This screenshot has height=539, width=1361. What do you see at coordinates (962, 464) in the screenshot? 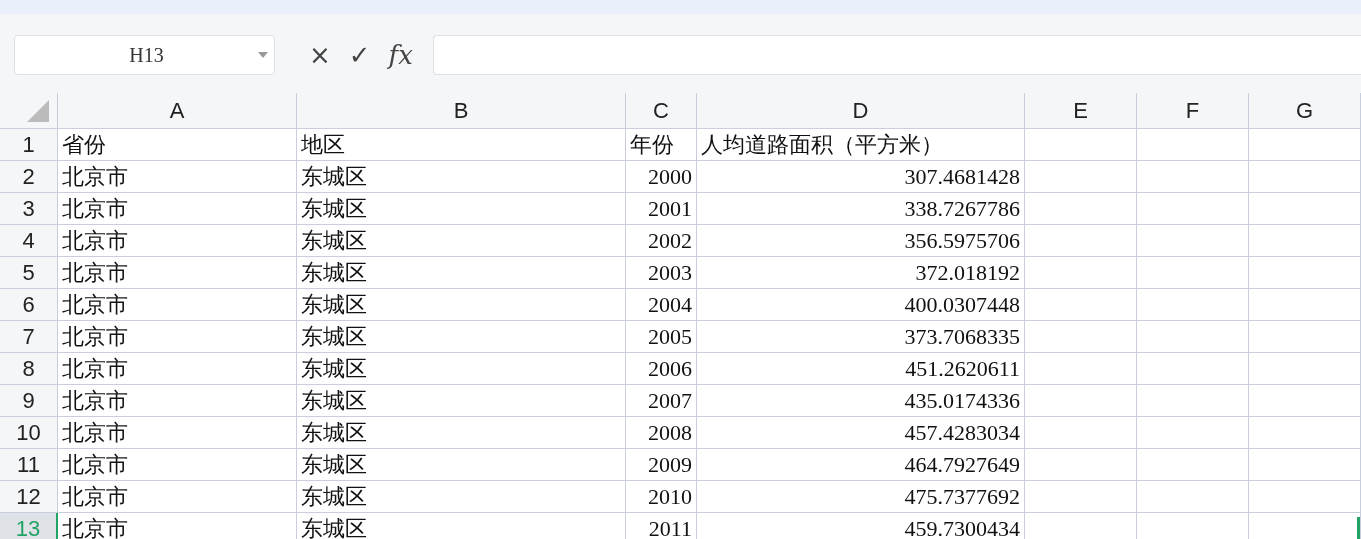
I see `table-cell: 464.7927649` at bounding box center [962, 464].